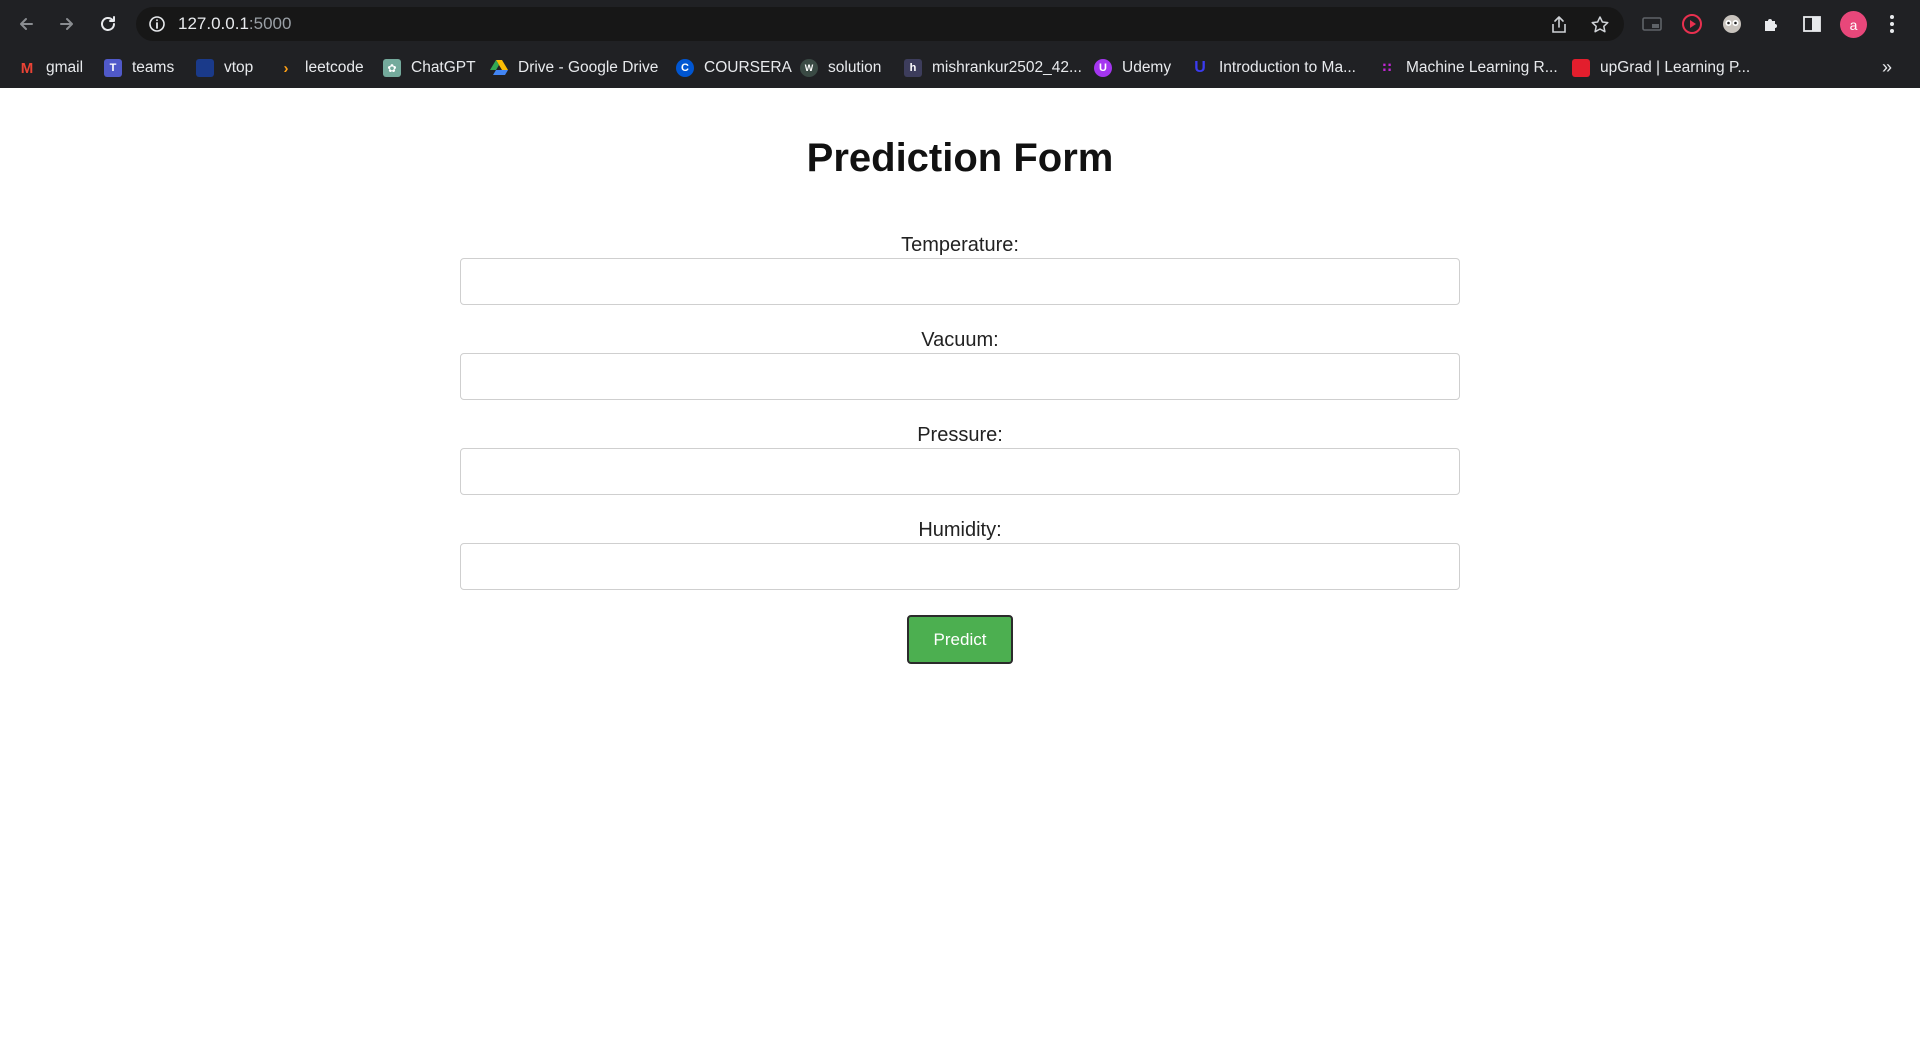 The height and width of the screenshot is (1038, 1920). Describe the element at coordinates (213, 23) in the screenshot. I see `url-host: 127.0.0.1` at that location.